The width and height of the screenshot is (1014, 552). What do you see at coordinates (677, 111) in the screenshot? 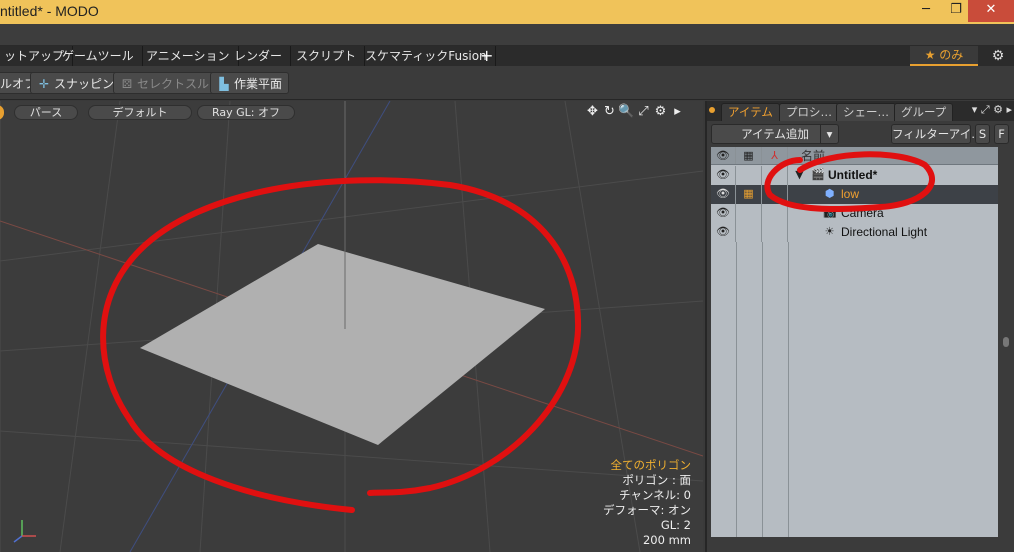
I see `viewport-arrow-icon: ▸` at bounding box center [677, 111].